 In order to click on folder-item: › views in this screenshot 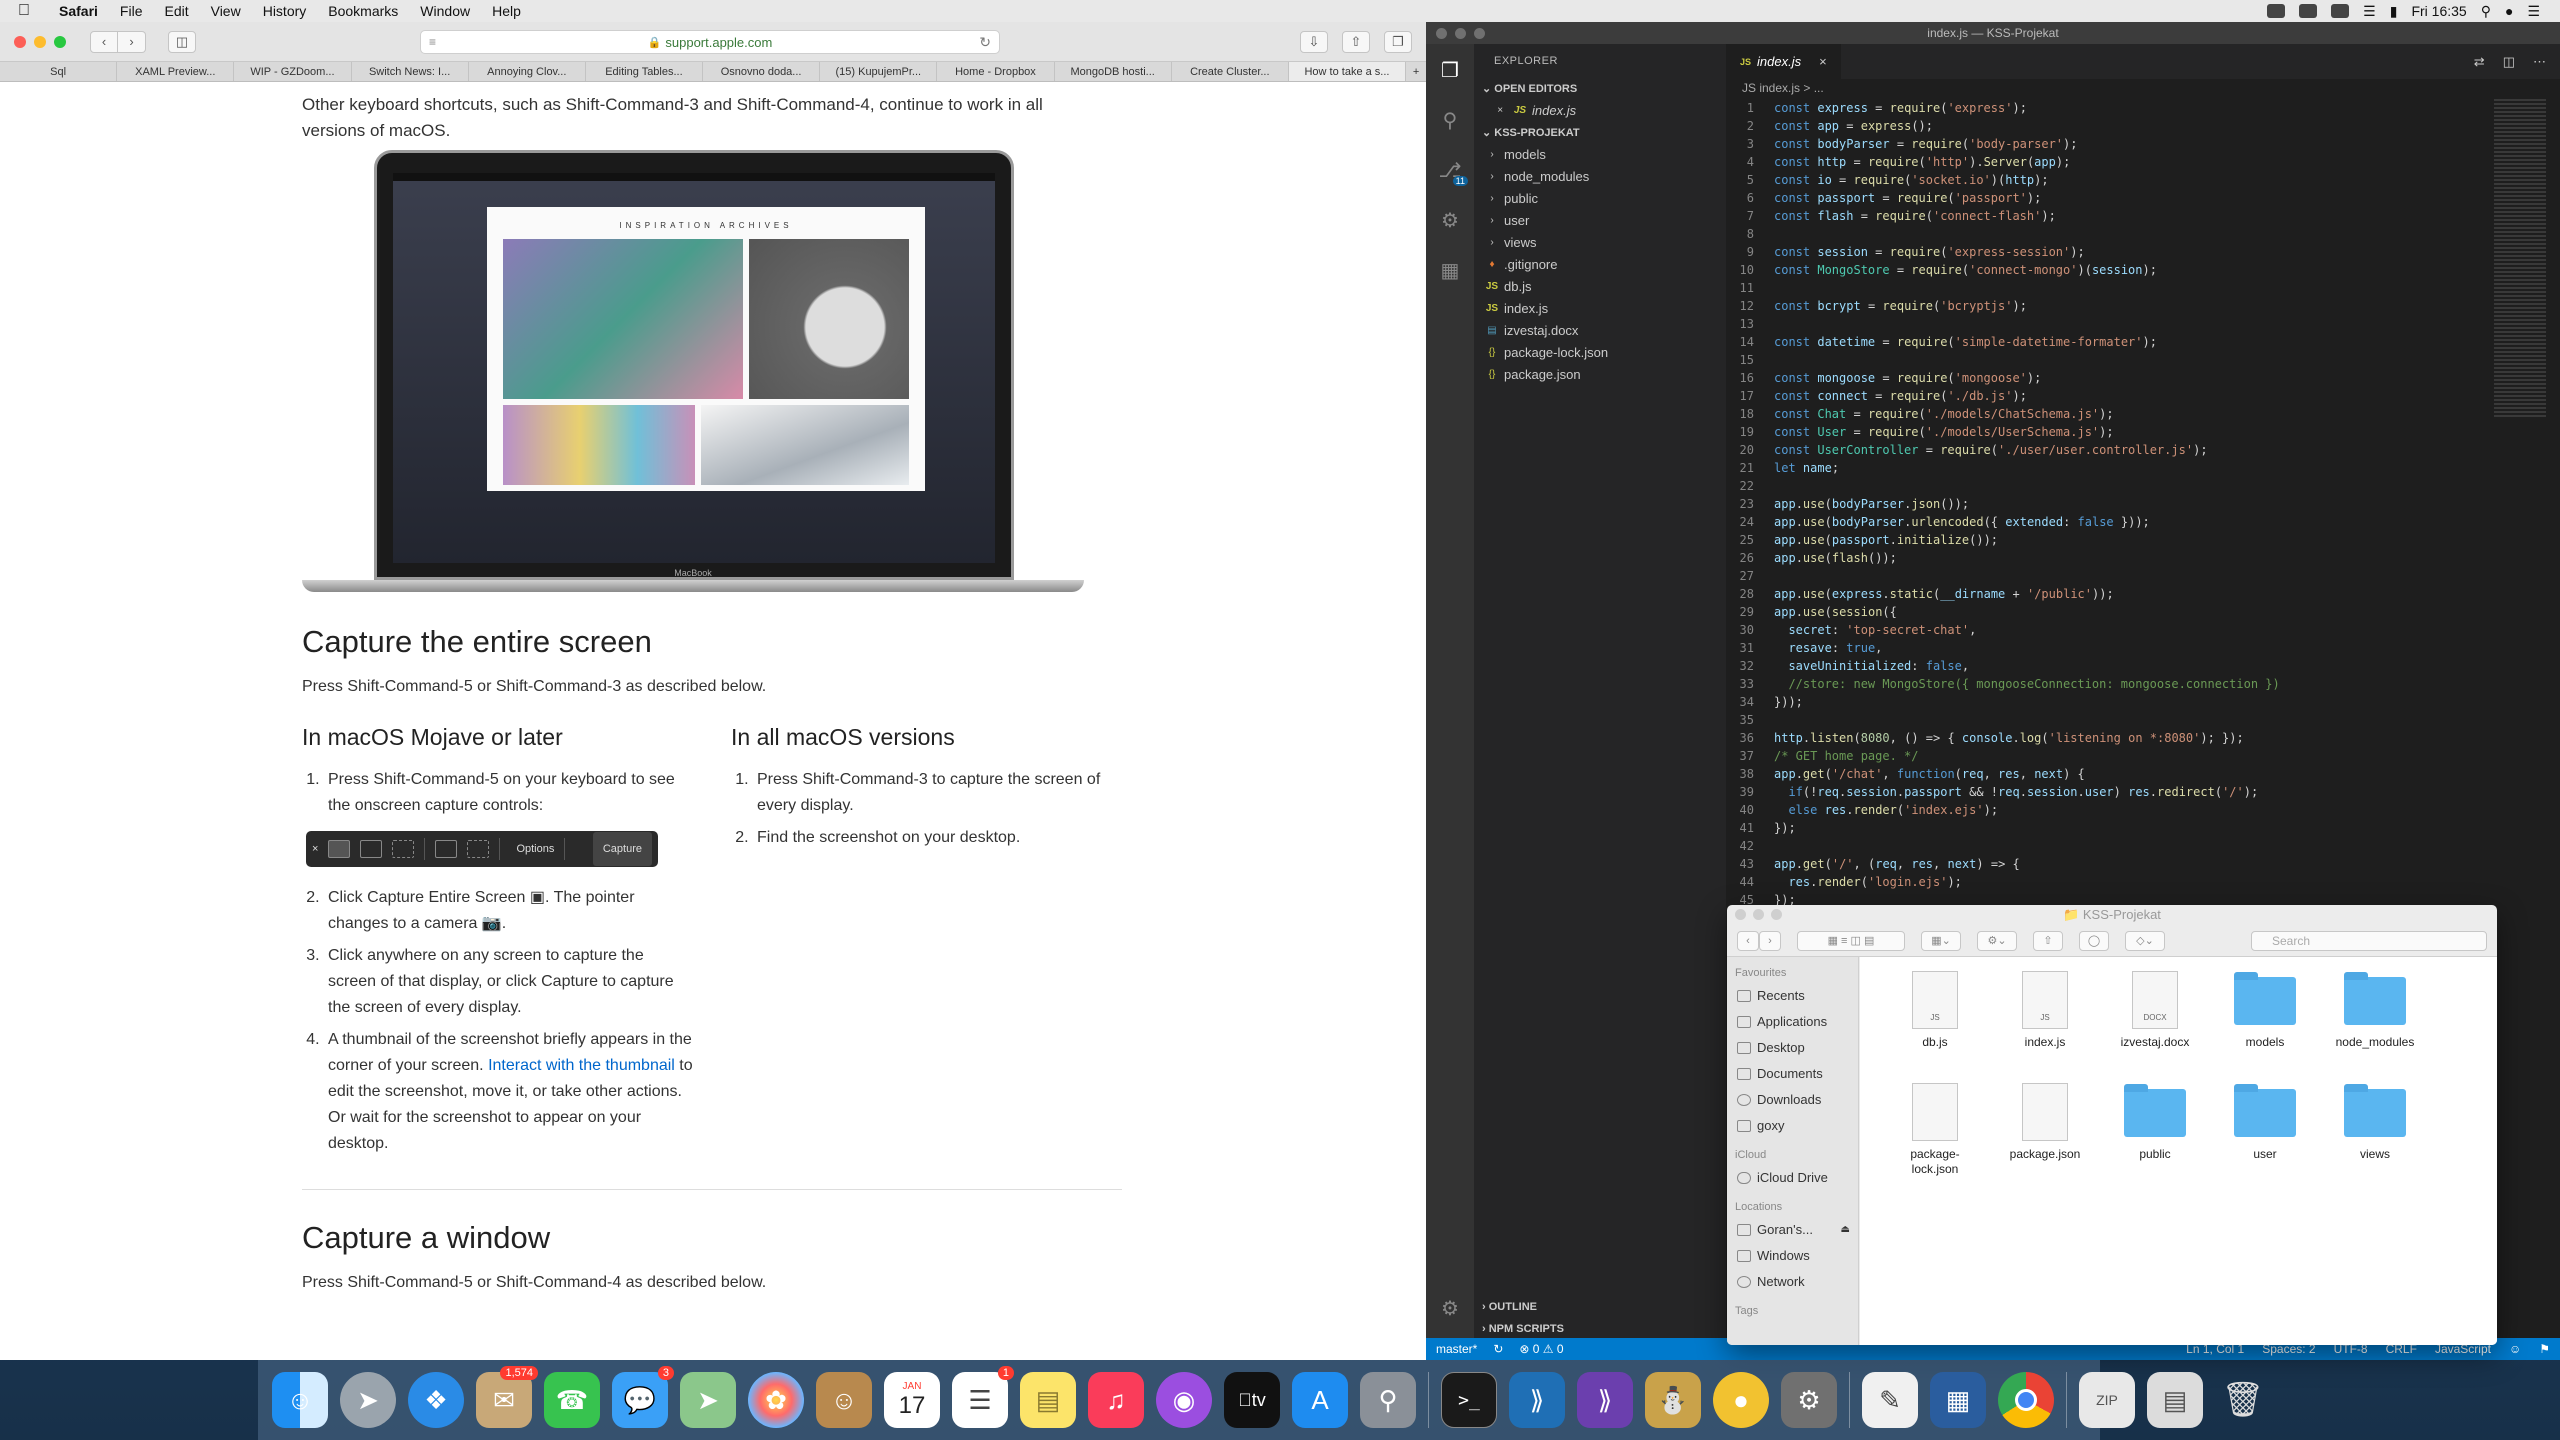, I will do `click(1600, 243)`.